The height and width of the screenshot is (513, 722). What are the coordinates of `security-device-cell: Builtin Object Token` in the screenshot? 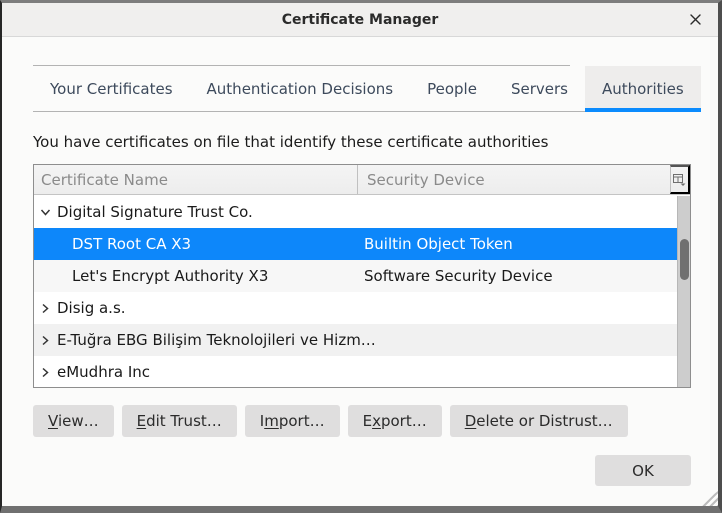 It's located at (438, 244).